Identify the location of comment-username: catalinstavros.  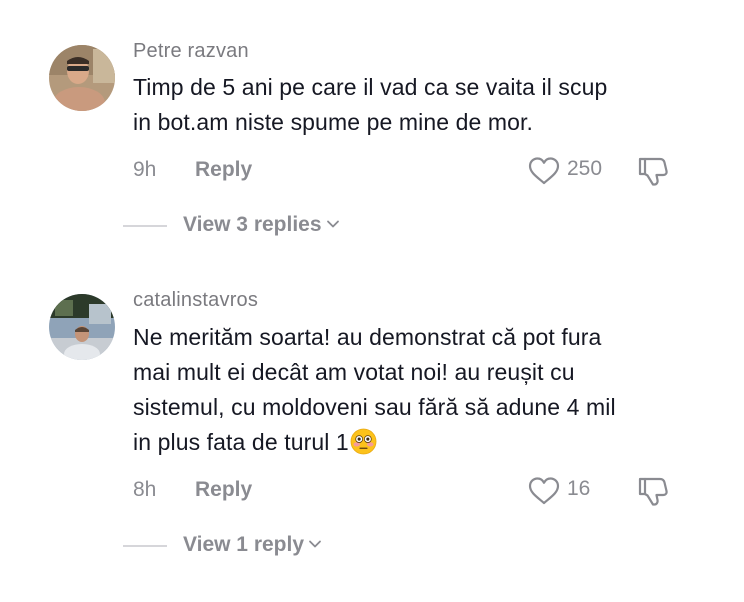
(195, 300).